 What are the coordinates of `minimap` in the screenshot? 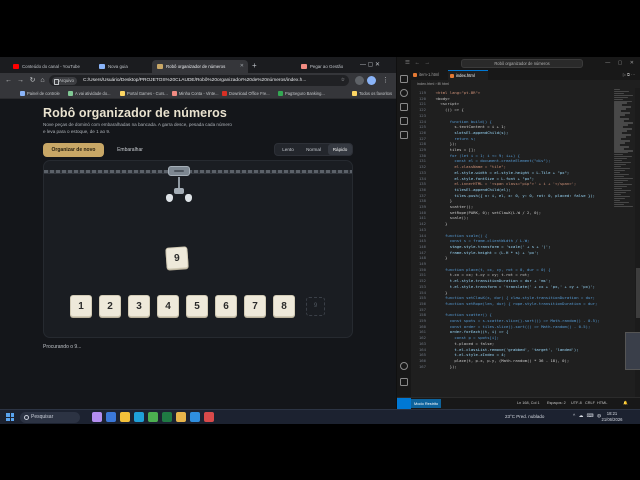 It's located at (624, 188).